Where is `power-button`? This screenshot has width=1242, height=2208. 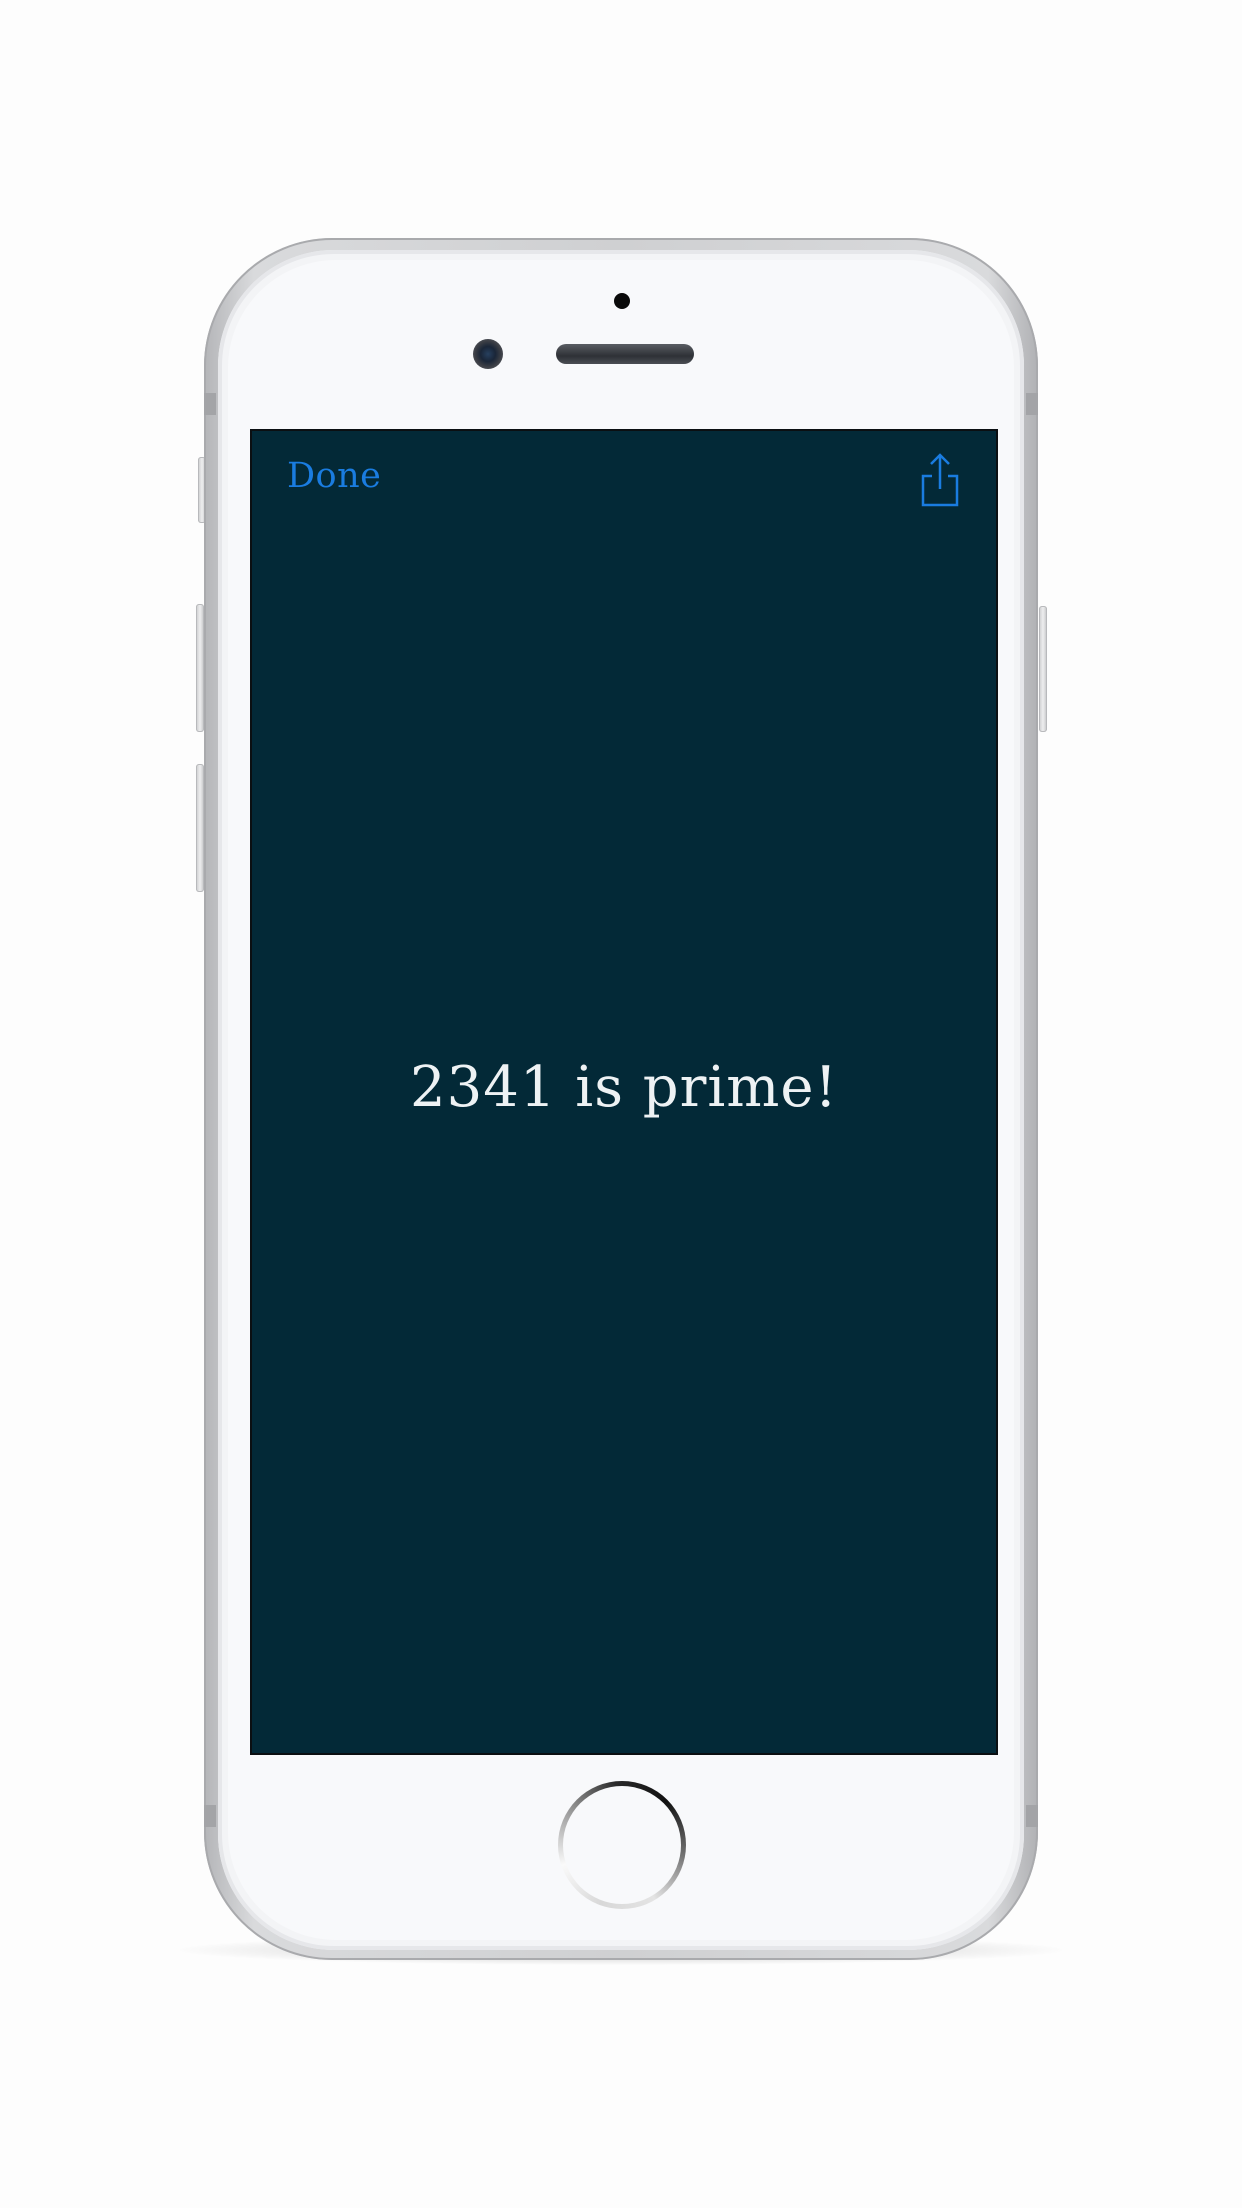 power-button is located at coordinates (1043, 669).